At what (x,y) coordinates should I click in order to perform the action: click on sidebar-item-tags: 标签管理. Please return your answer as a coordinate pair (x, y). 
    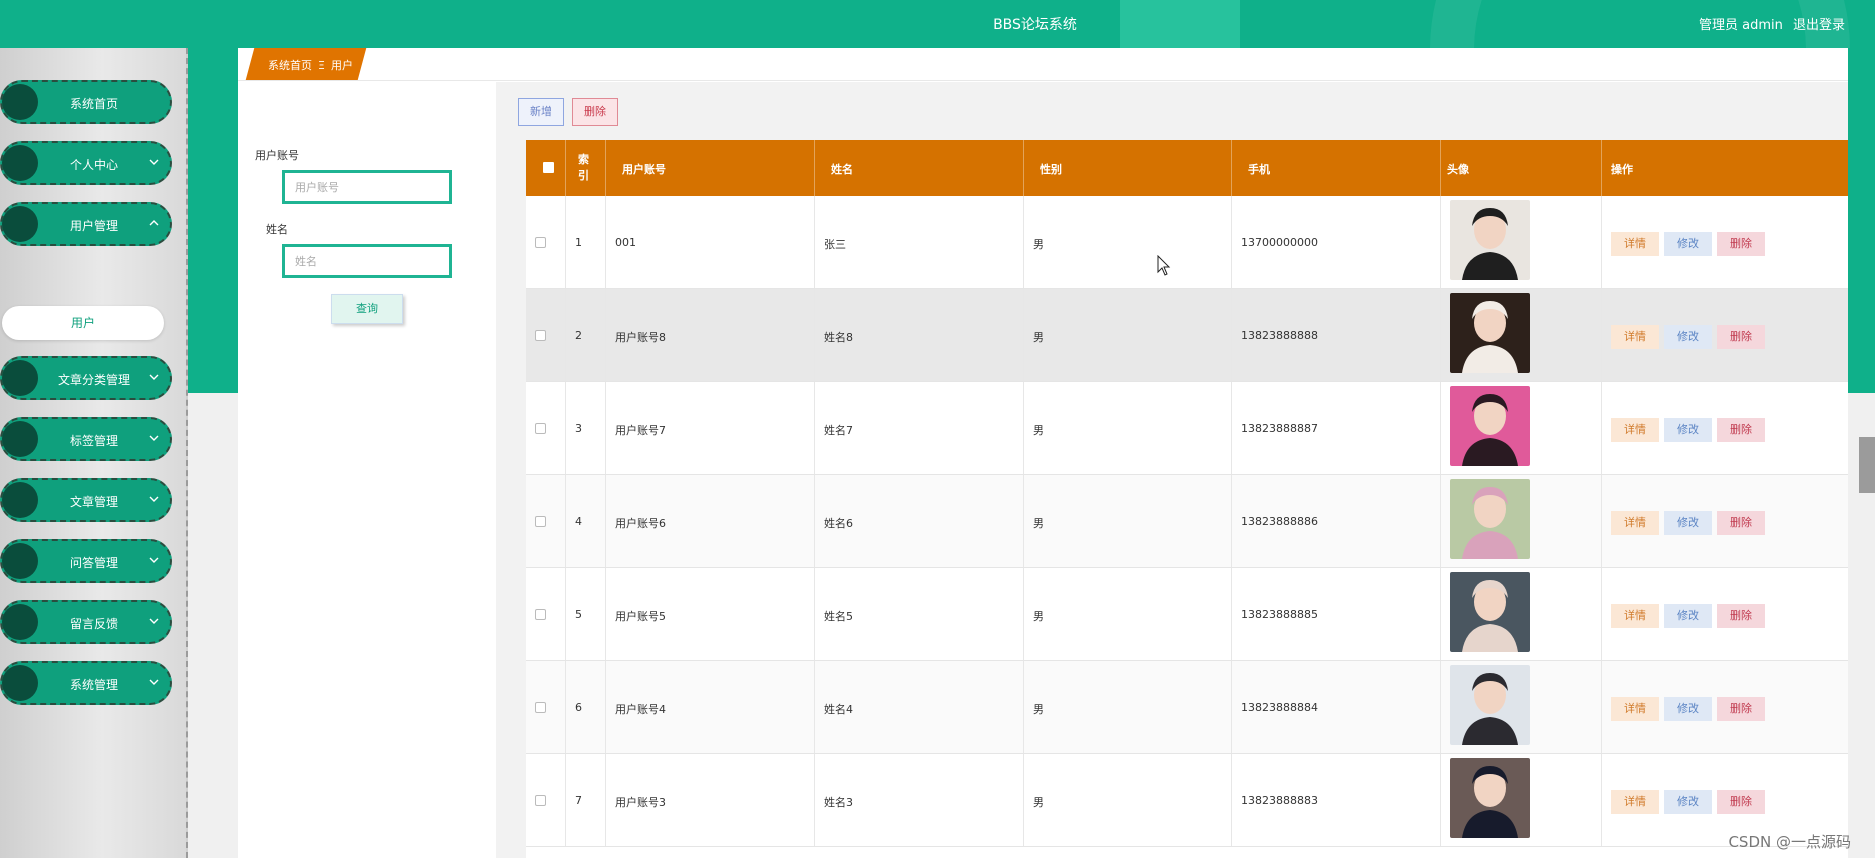
    Looking at the image, I should click on (86, 439).